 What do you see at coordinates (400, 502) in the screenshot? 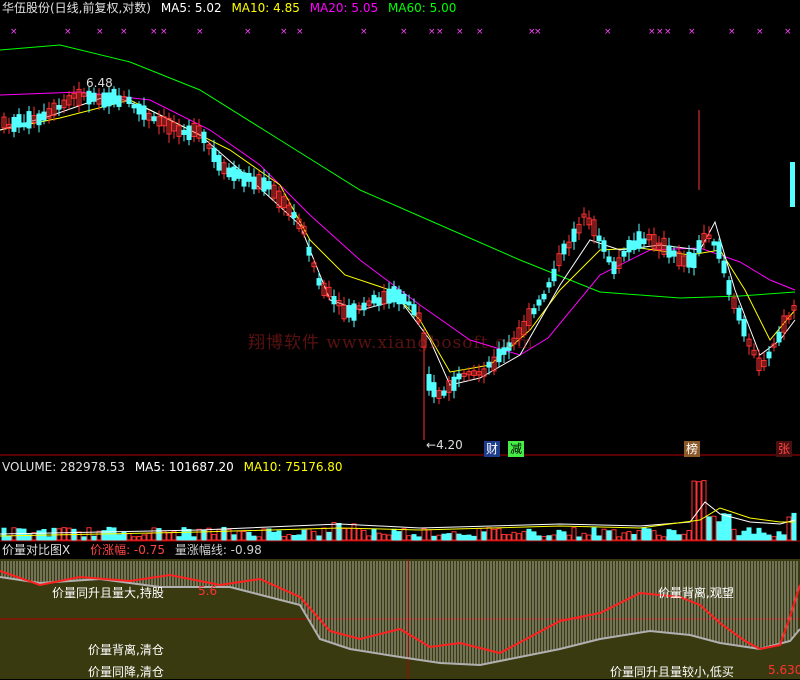
I see `volume-chart` at bounding box center [400, 502].